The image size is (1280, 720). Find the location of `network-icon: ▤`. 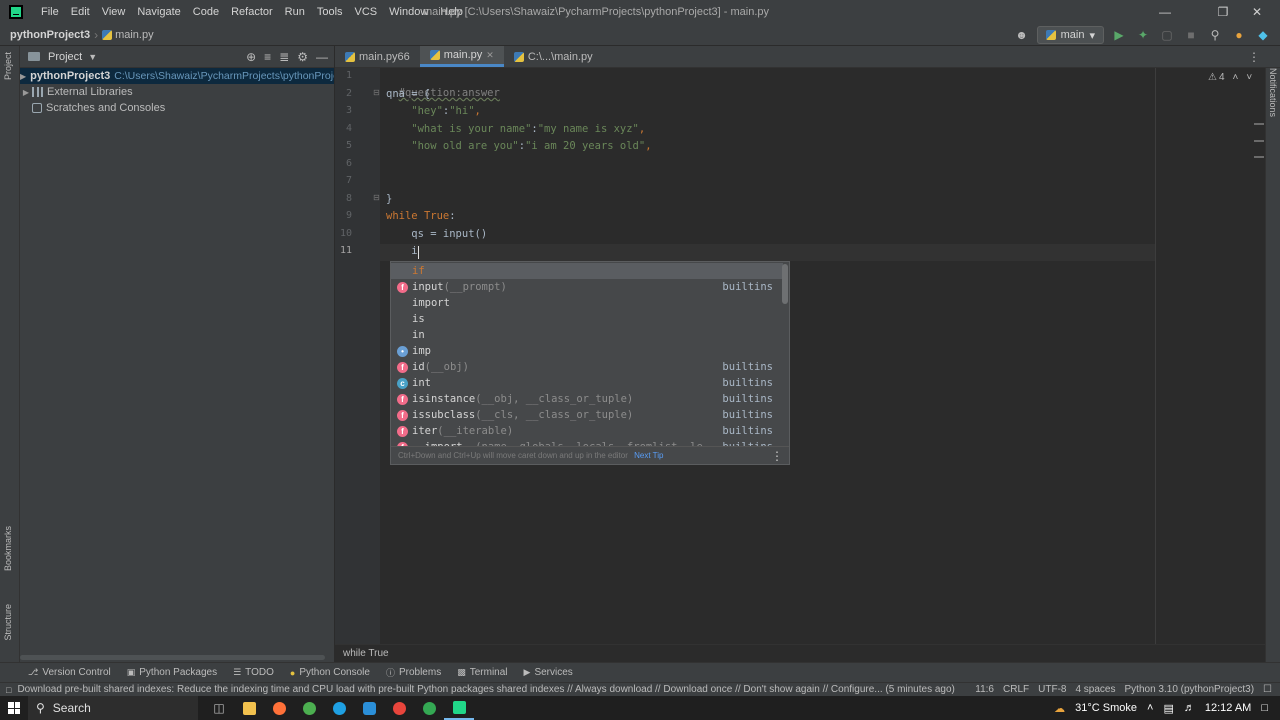

network-icon: ▤ is located at coordinates (1168, 708).